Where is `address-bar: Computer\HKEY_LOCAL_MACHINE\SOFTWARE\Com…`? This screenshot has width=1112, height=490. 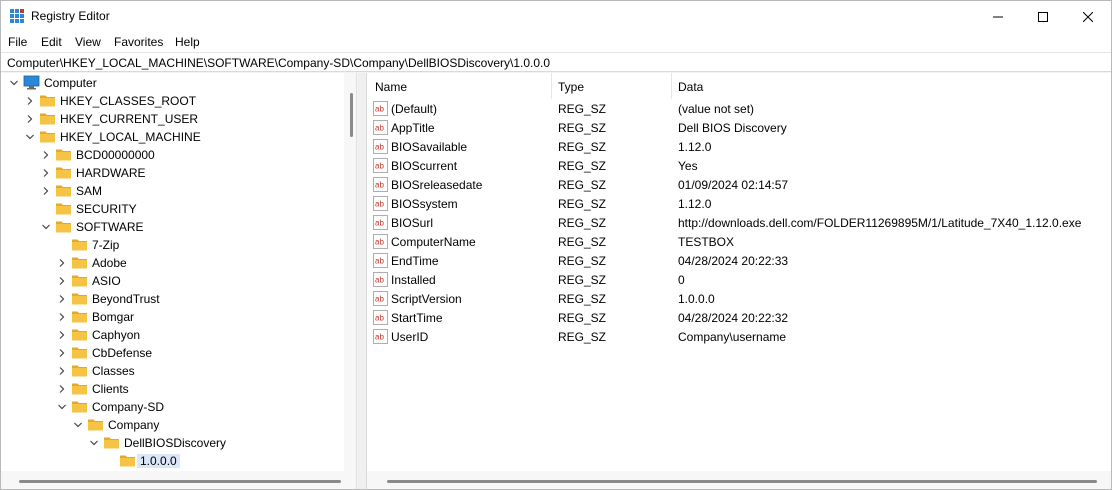 address-bar: Computer\HKEY_LOCAL_MACHINE\SOFTWARE\Com… is located at coordinates (556, 62).